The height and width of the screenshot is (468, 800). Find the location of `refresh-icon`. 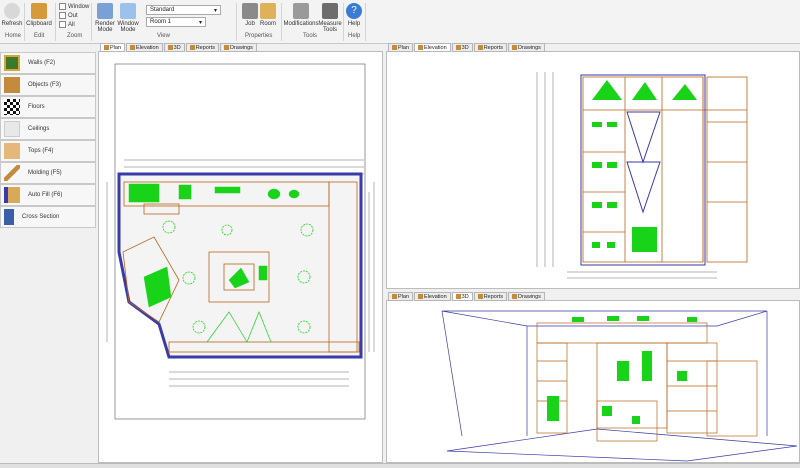

refresh-icon is located at coordinates (12, 11).